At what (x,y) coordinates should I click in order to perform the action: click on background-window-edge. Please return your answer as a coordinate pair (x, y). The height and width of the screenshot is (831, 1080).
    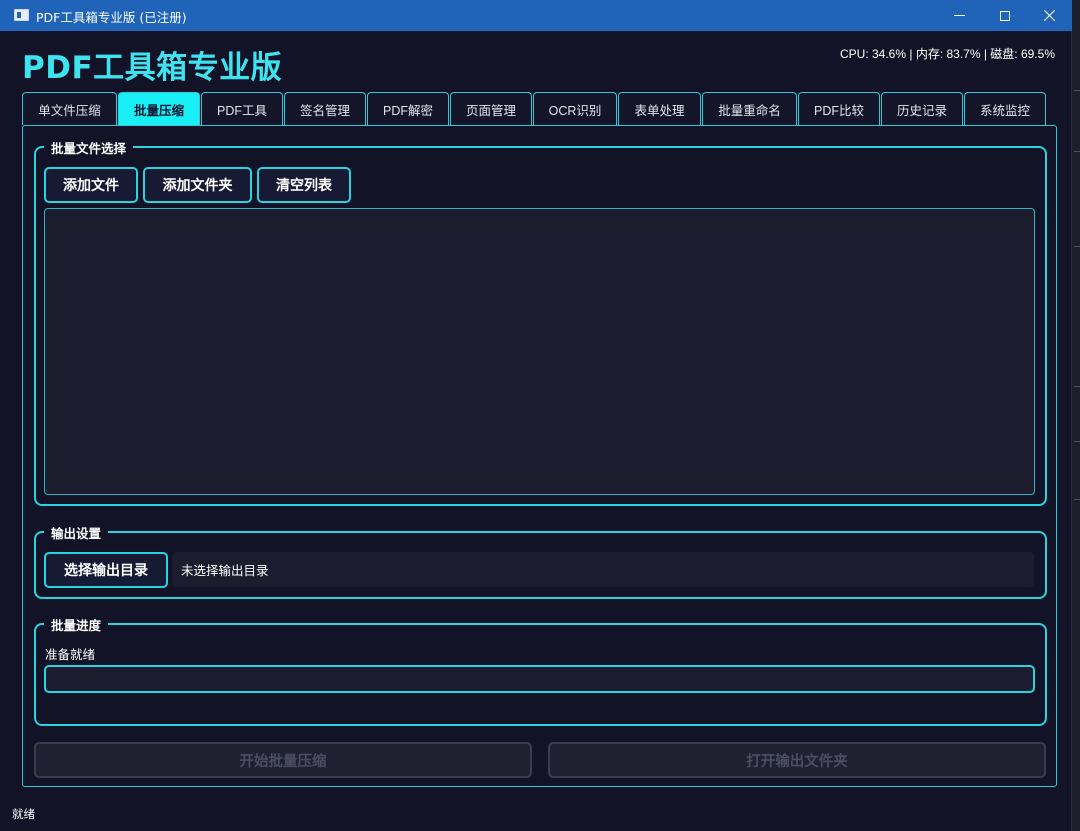
    Looking at the image, I should click on (1077, 295).